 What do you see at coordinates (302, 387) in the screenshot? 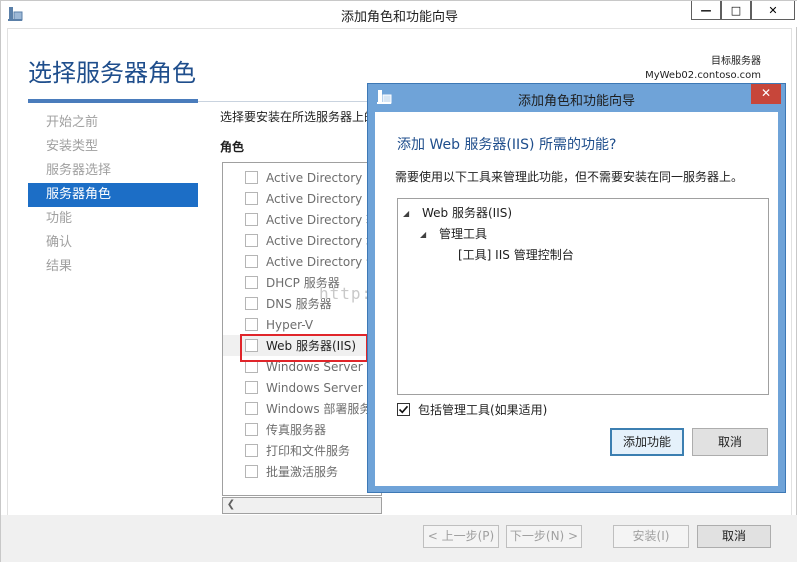
I see `role-item: Windows Server 更` at bounding box center [302, 387].